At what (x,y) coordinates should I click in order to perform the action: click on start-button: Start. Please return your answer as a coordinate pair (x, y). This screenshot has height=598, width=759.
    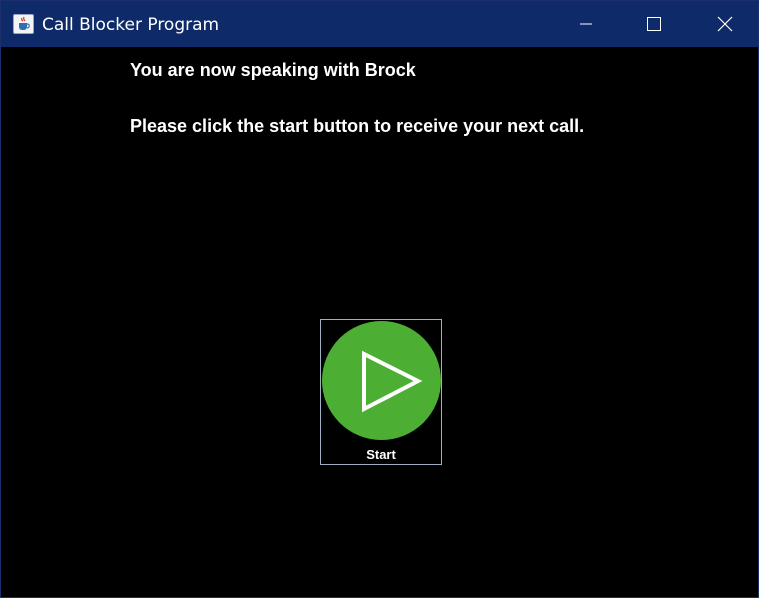
    Looking at the image, I should click on (381, 392).